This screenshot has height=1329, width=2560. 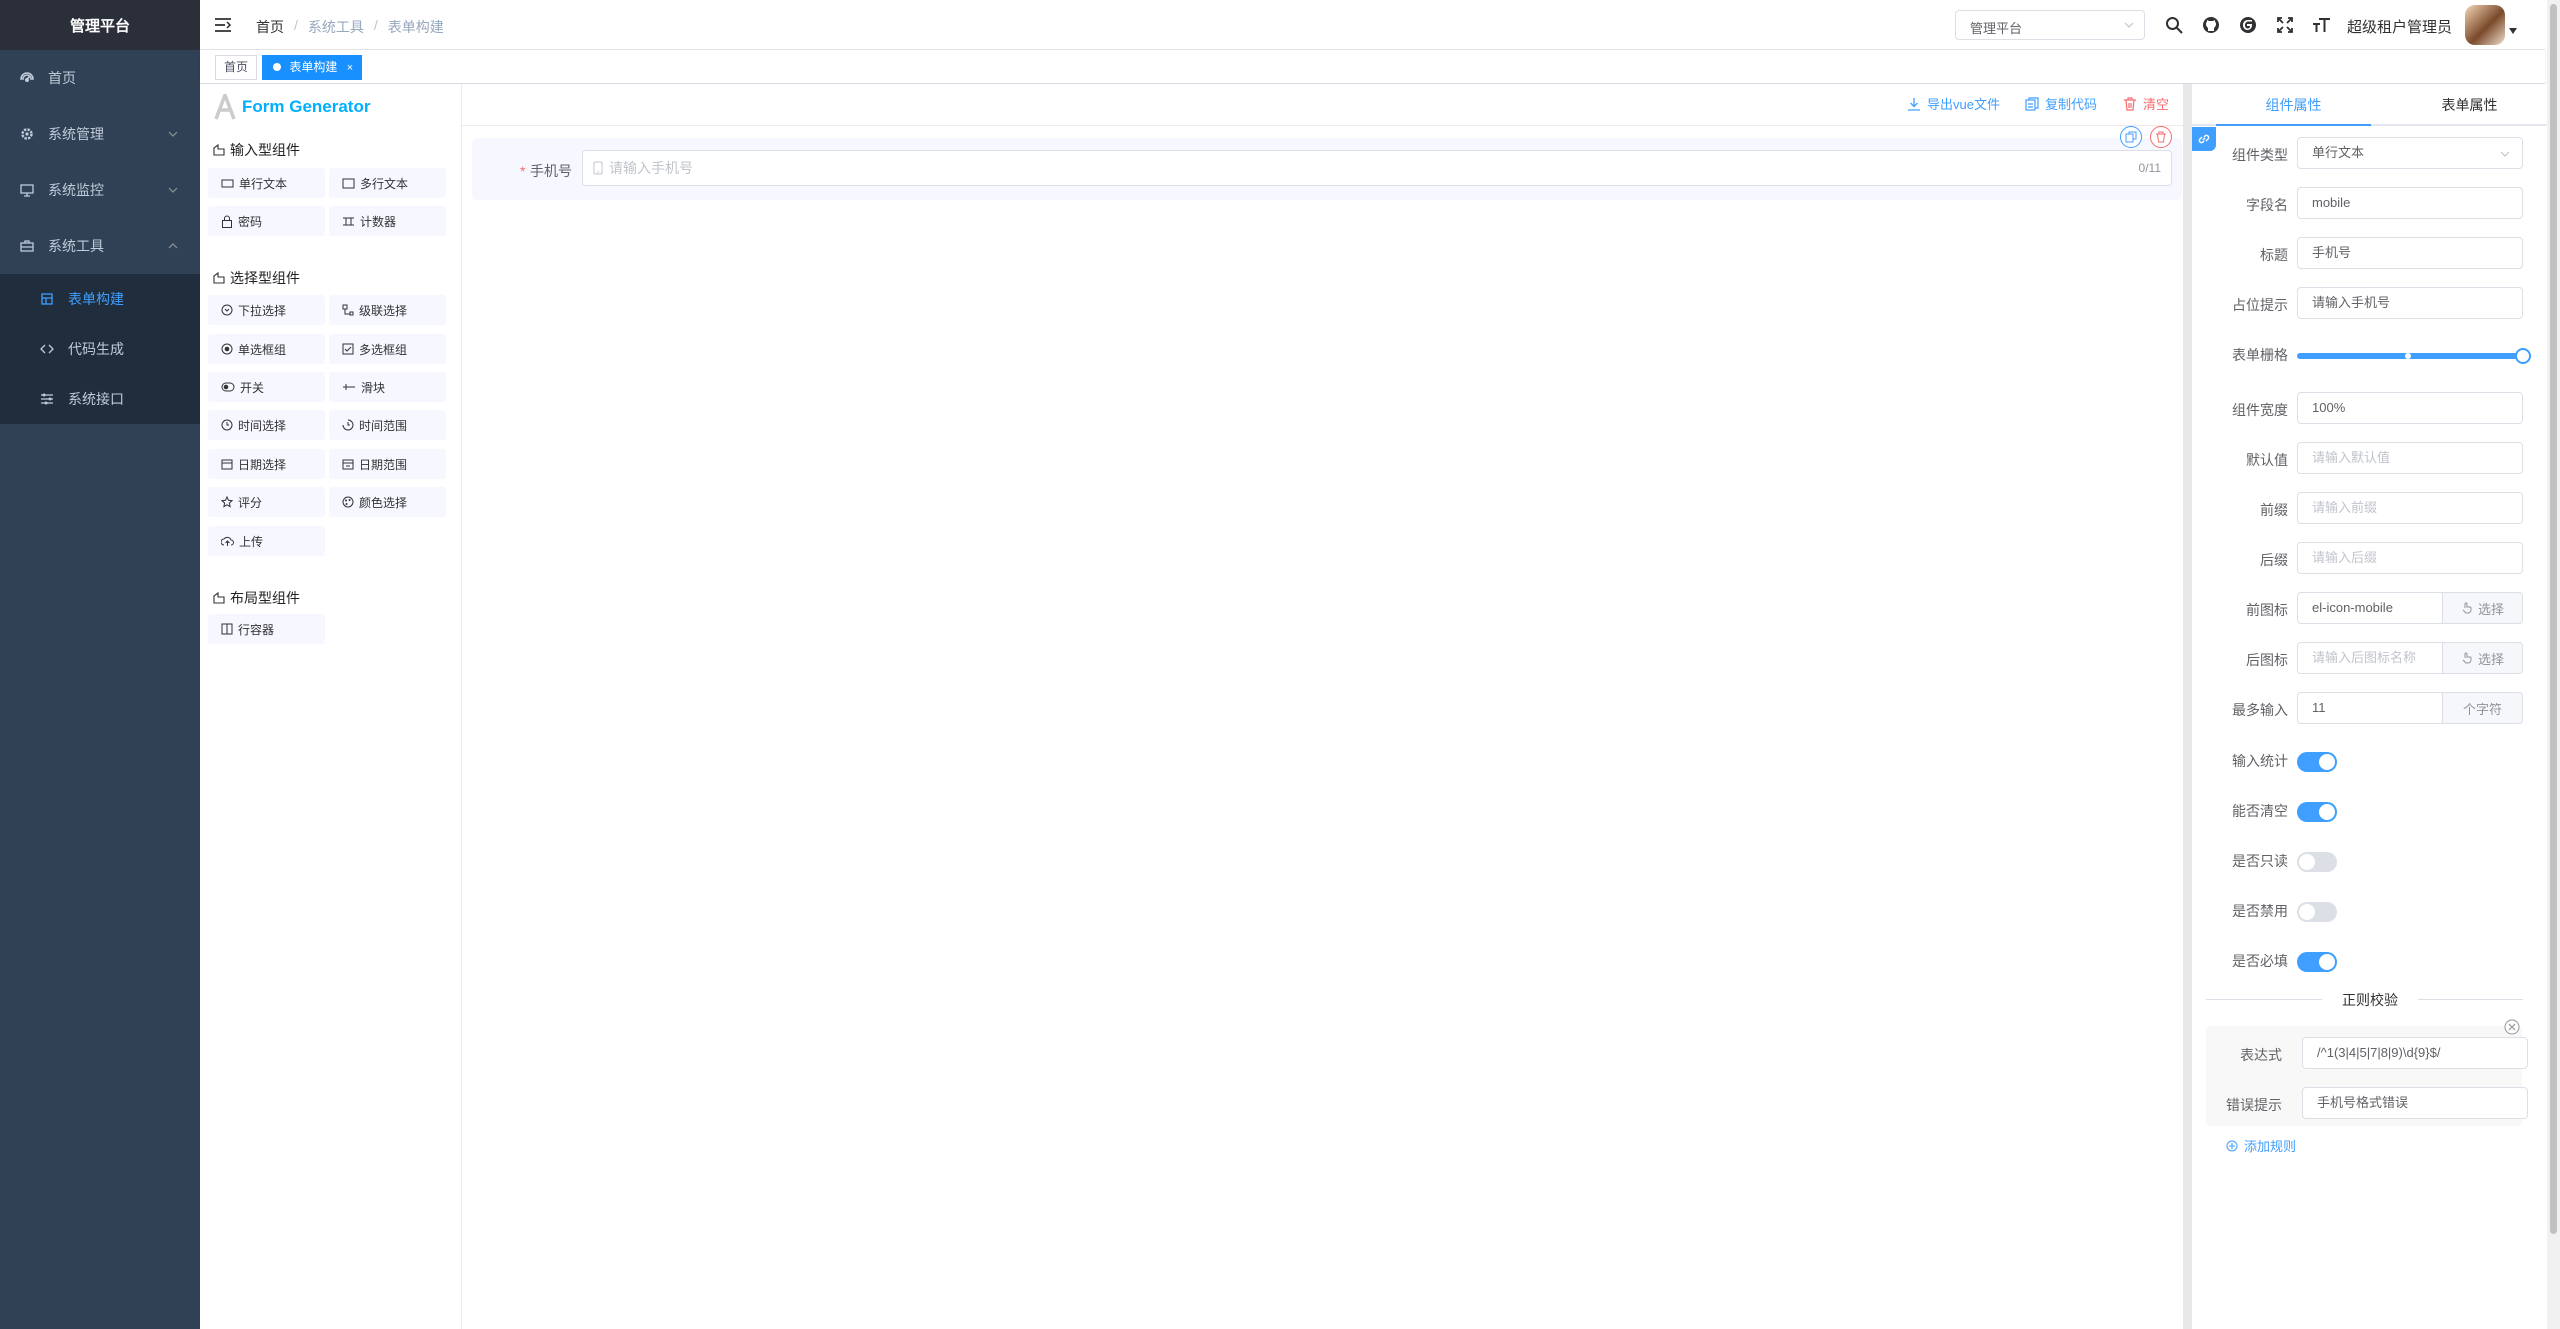 I want to click on prop-label: 表单栅格, so click(x=2260, y=355).